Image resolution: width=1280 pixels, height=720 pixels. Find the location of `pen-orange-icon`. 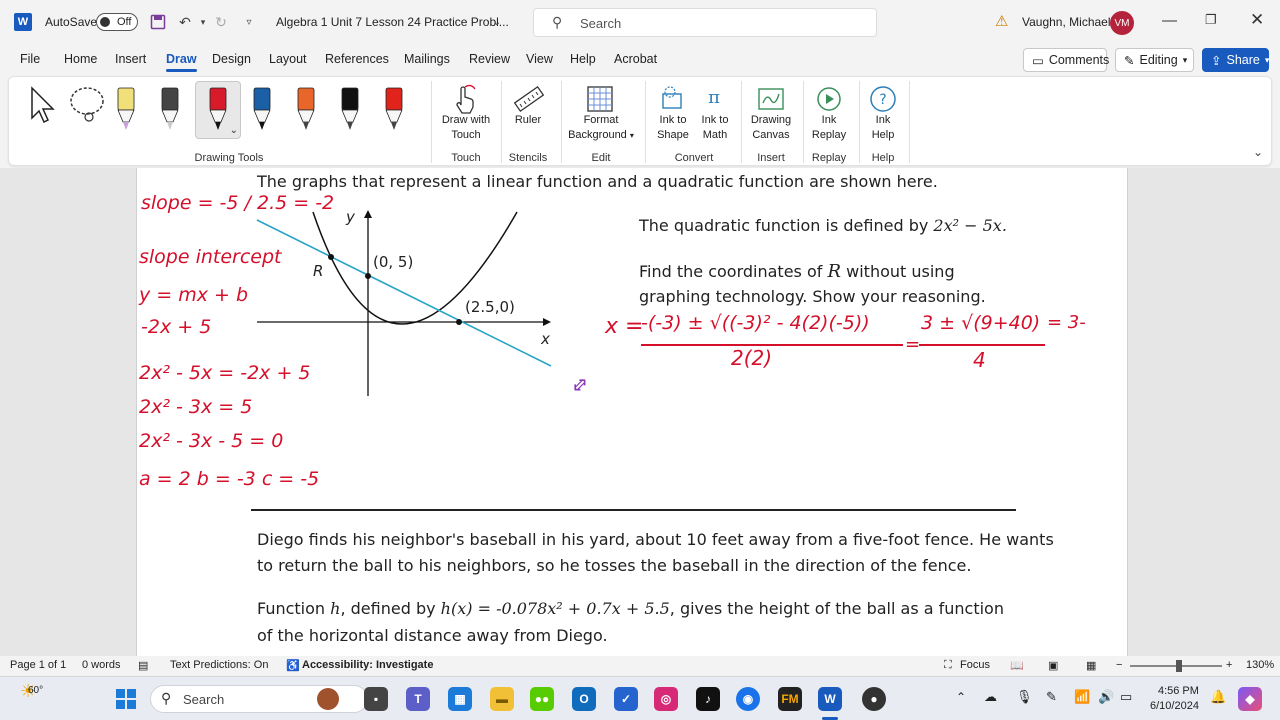

pen-orange-icon is located at coordinates (306, 110).